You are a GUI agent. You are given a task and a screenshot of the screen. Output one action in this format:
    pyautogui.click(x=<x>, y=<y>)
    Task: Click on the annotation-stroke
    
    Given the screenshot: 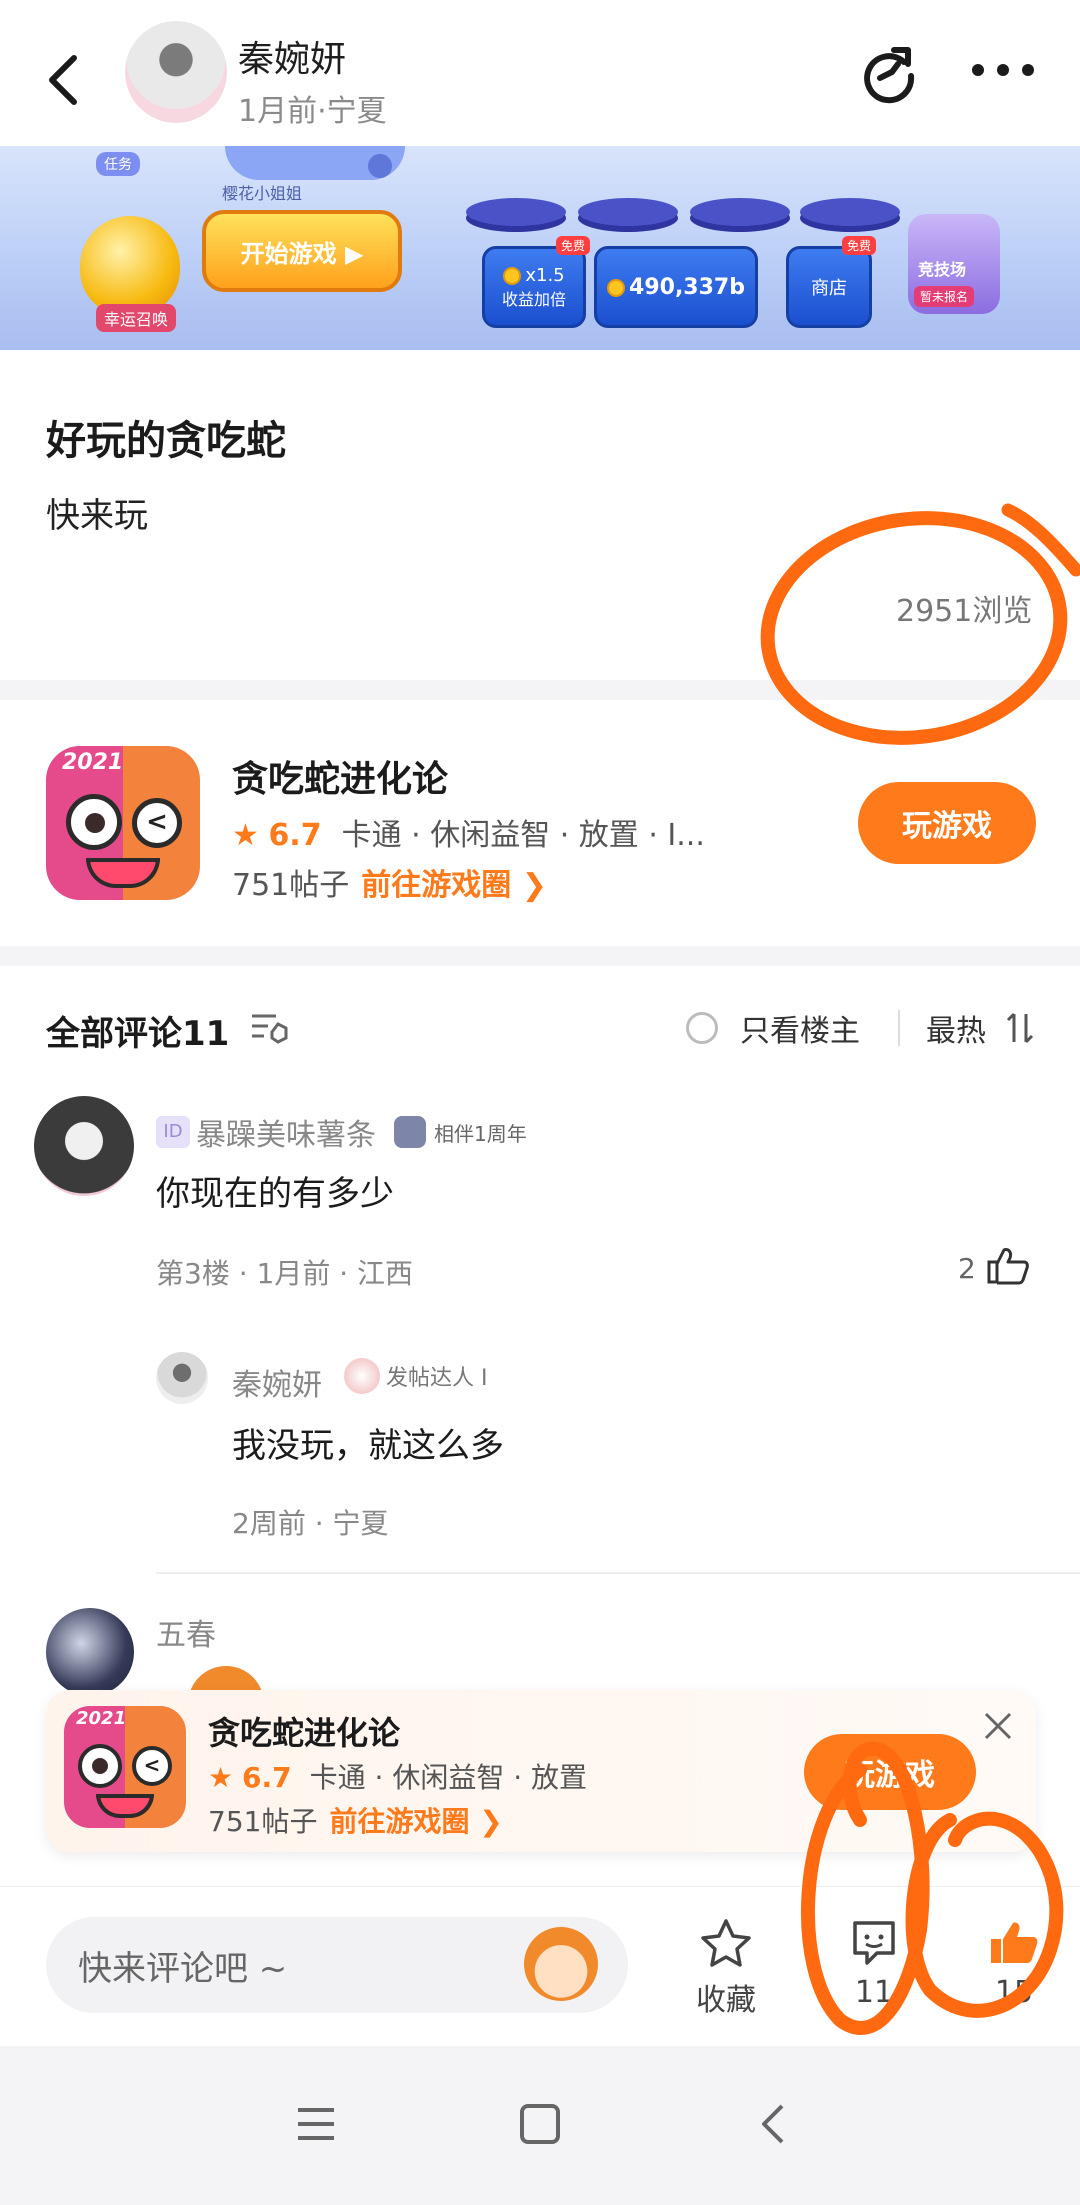 What is the action you would take?
    pyautogui.click(x=1040, y=540)
    